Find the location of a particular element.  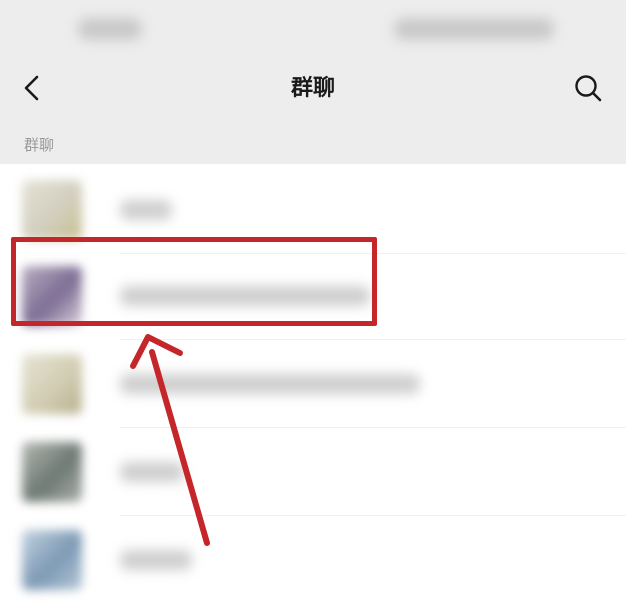

search-button is located at coordinates (588, 88).